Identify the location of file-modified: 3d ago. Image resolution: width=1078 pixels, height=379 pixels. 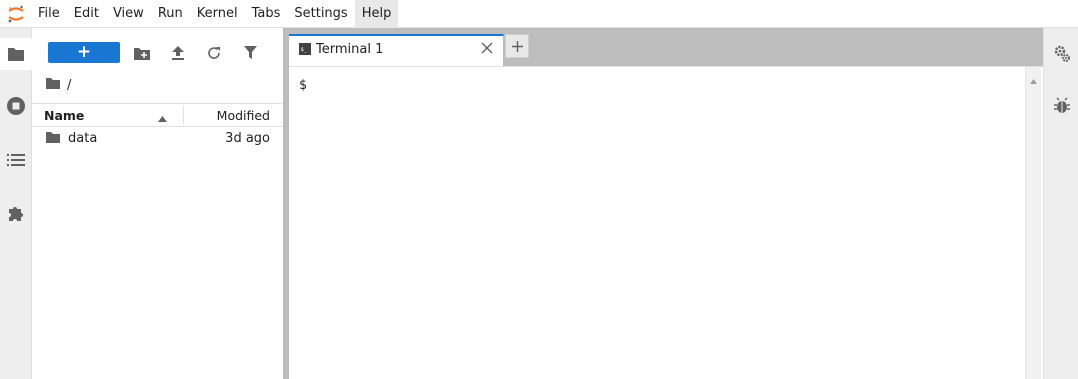
(247, 138).